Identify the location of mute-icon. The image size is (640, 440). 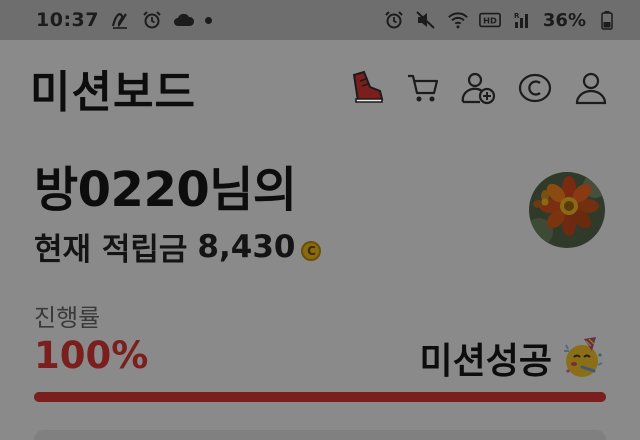
(426, 20).